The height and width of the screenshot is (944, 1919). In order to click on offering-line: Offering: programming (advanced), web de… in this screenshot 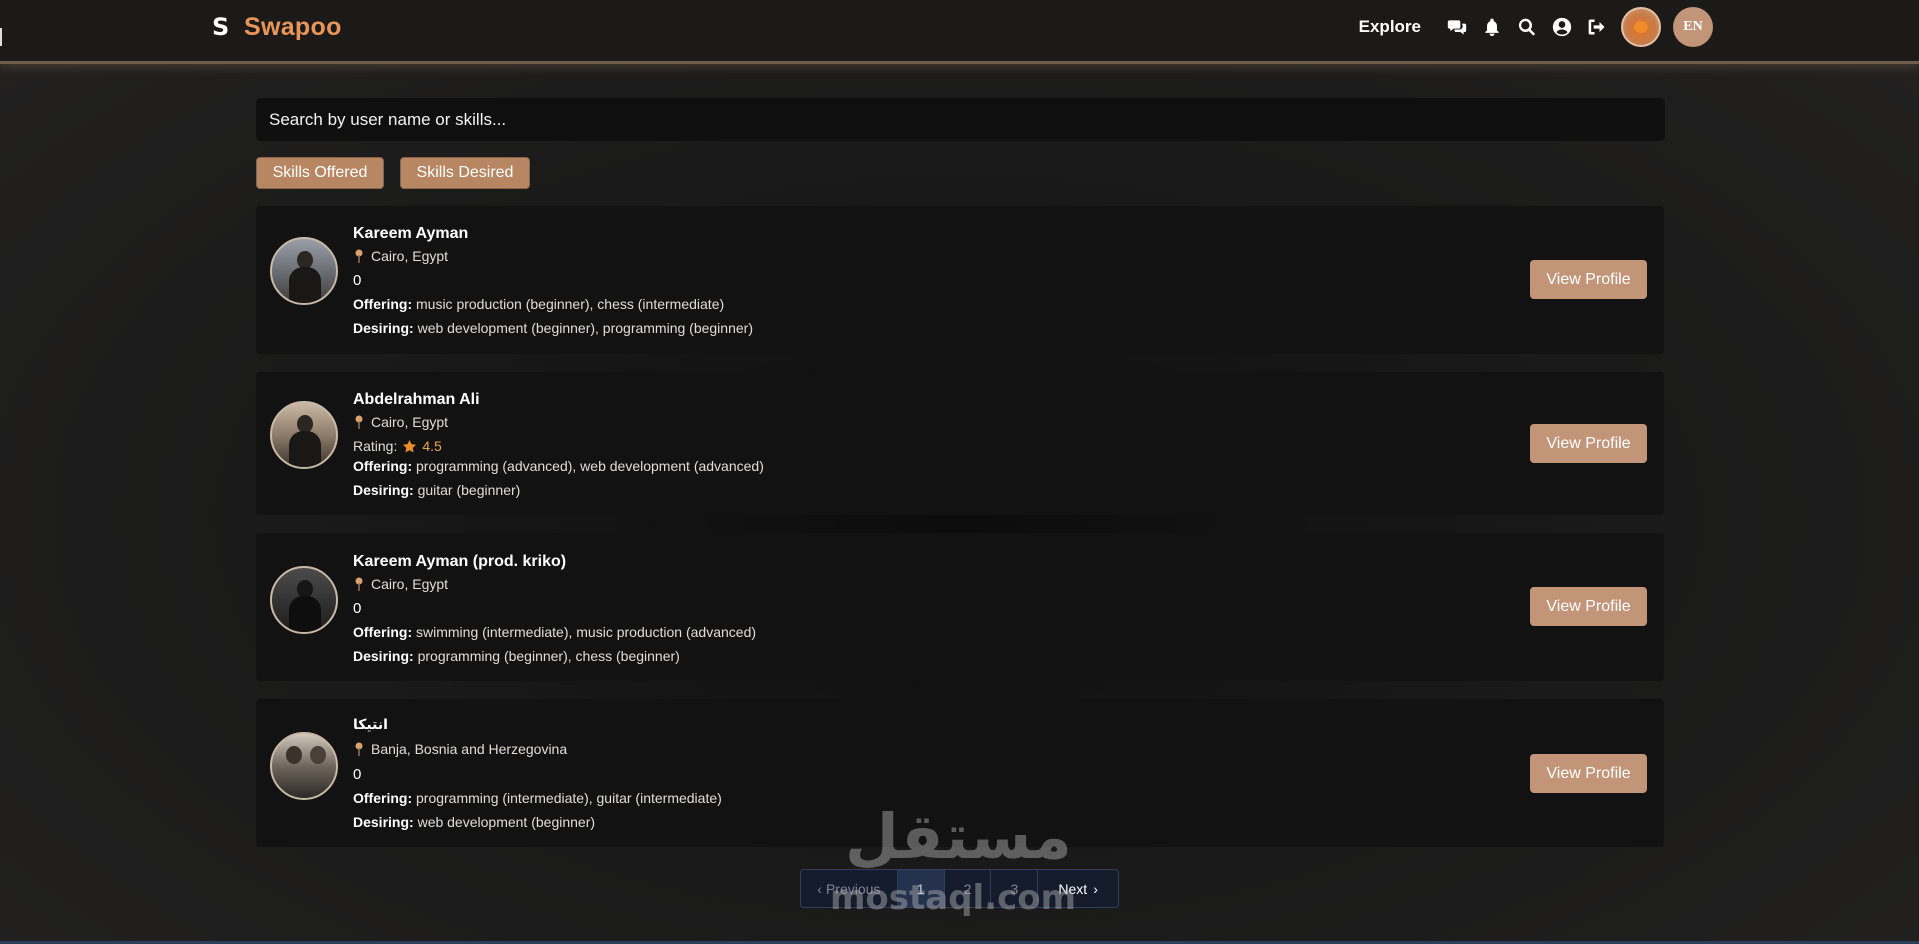, I will do `click(558, 466)`.